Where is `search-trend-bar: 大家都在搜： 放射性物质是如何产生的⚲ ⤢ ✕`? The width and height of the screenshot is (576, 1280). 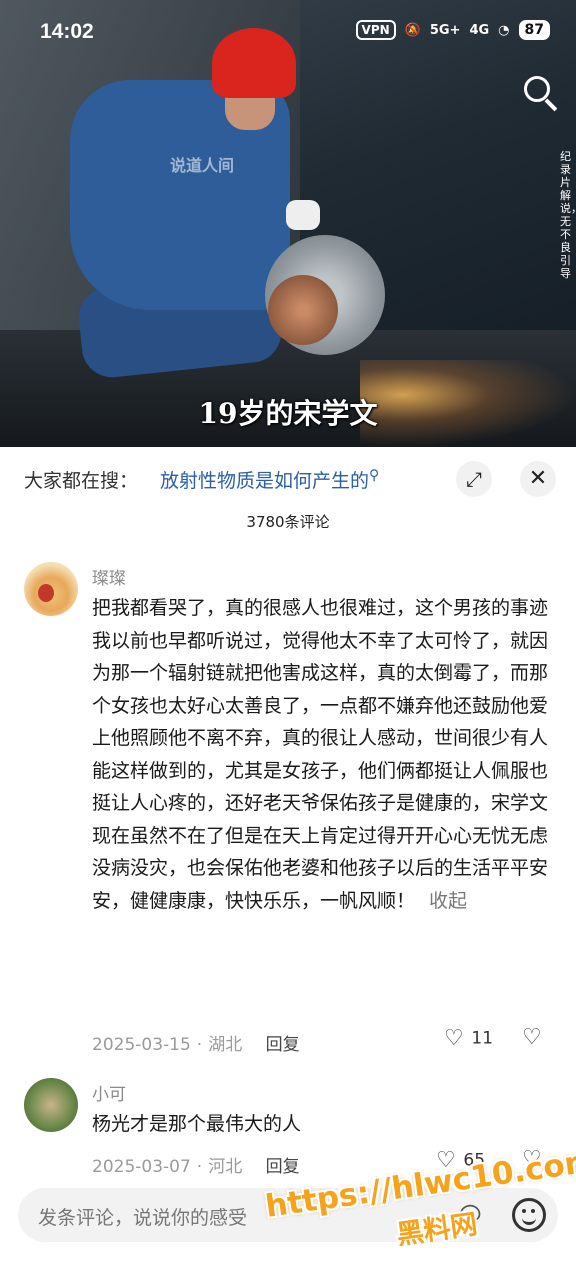
search-trend-bar: 大家都在搜： 放射性物质是如何产生的⚲ ⤢ ✕ is located at coordinates (290, 479).